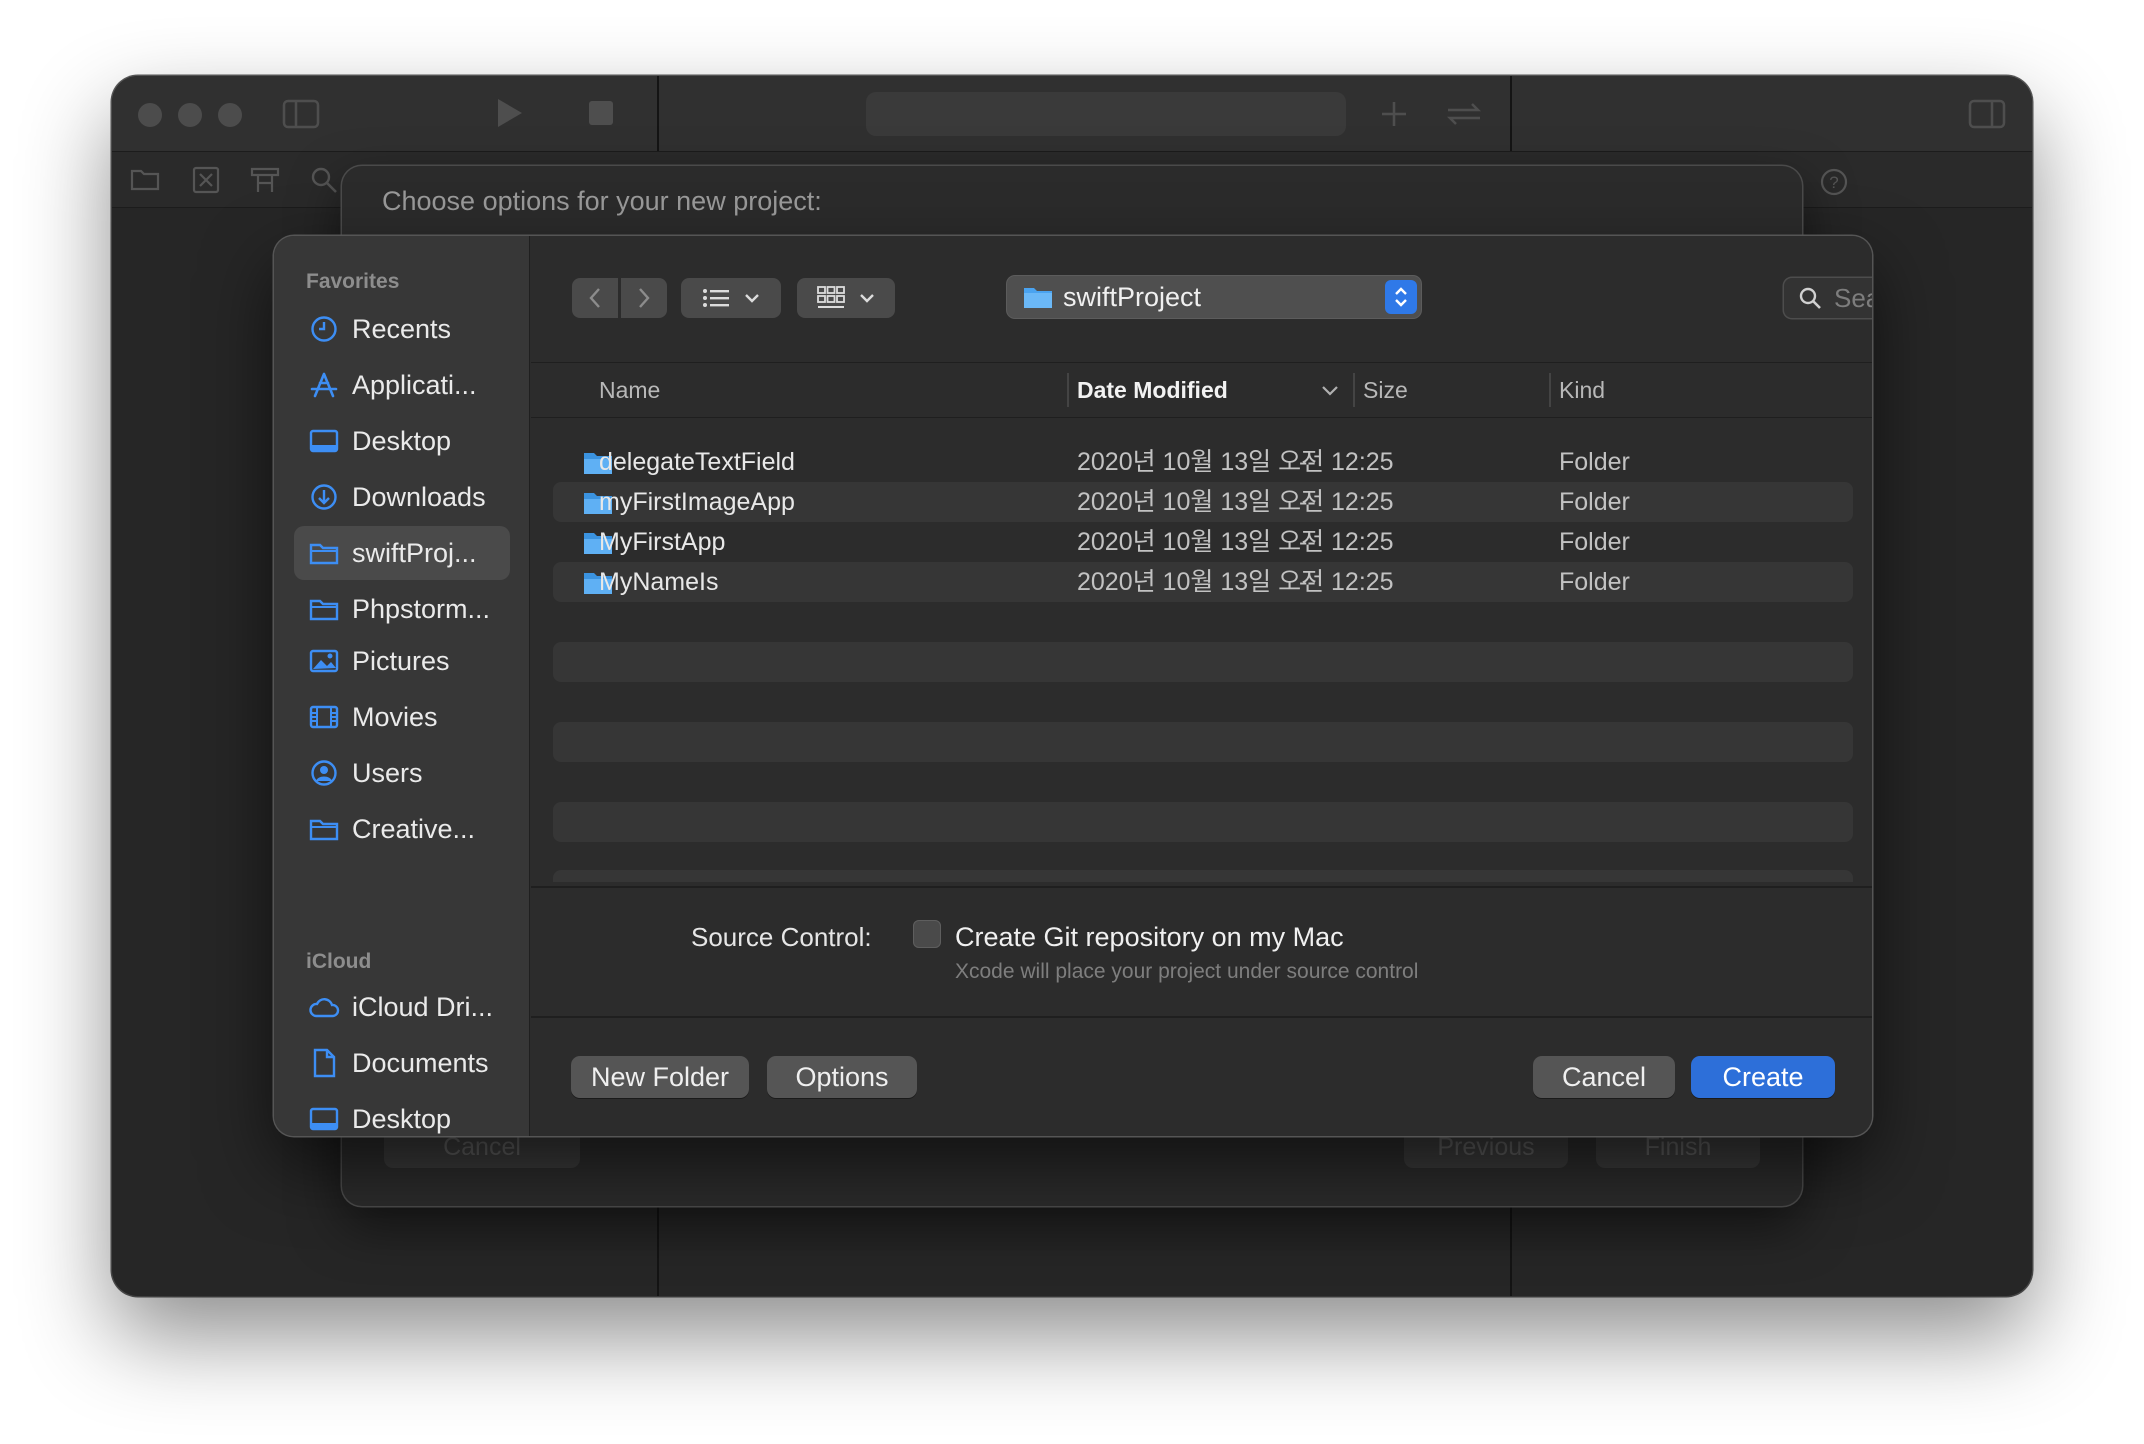 The image size is (2144, 1444). What do you see at coordinates (842, 1077) in the screenshot?
I see `options-button: Options` at bounding box center [842, 1077].